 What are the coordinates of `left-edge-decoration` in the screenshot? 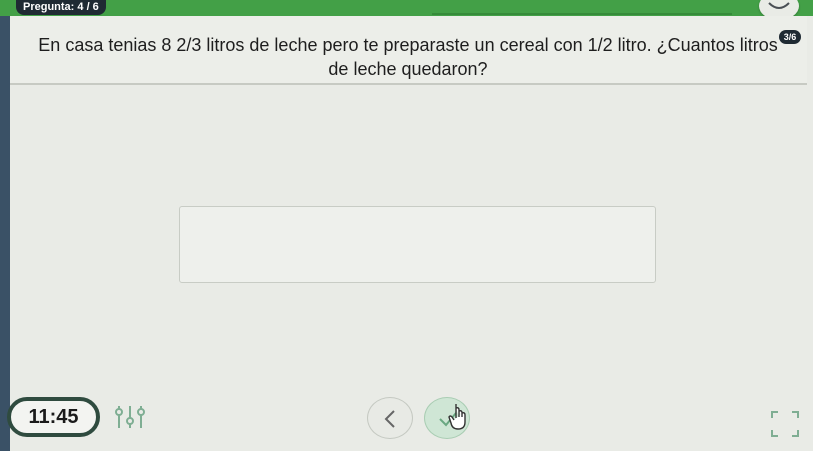 It's located at (5, 225).